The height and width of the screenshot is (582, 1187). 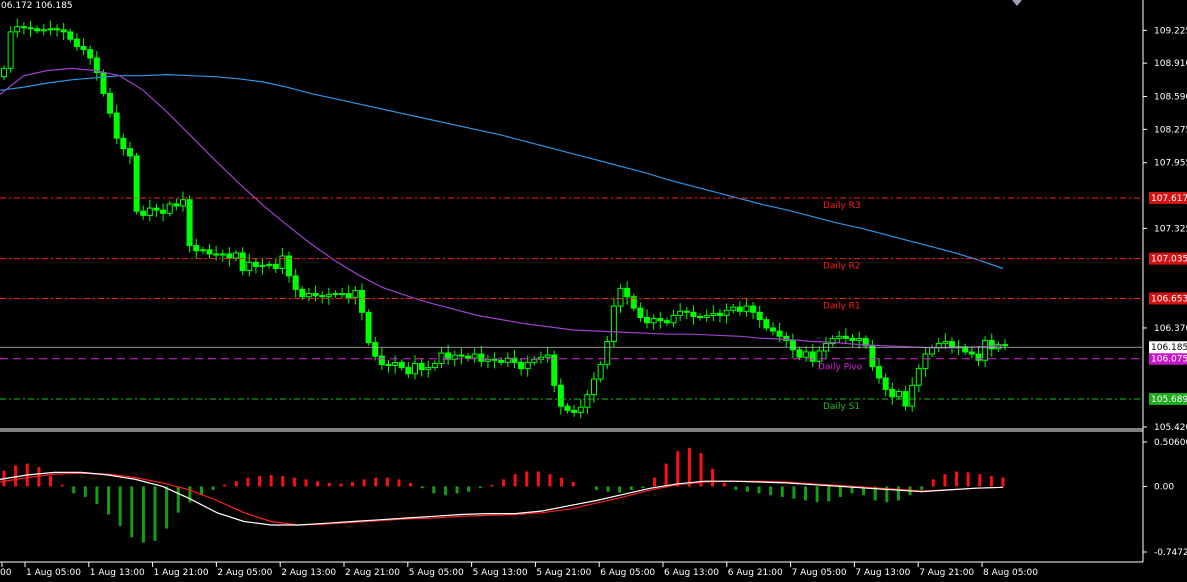 What do you see at coordinates (436, 573) in the screenshot?
I see `time-tick-label: 5 Aug 05:00` at bounding box center [436, 573].